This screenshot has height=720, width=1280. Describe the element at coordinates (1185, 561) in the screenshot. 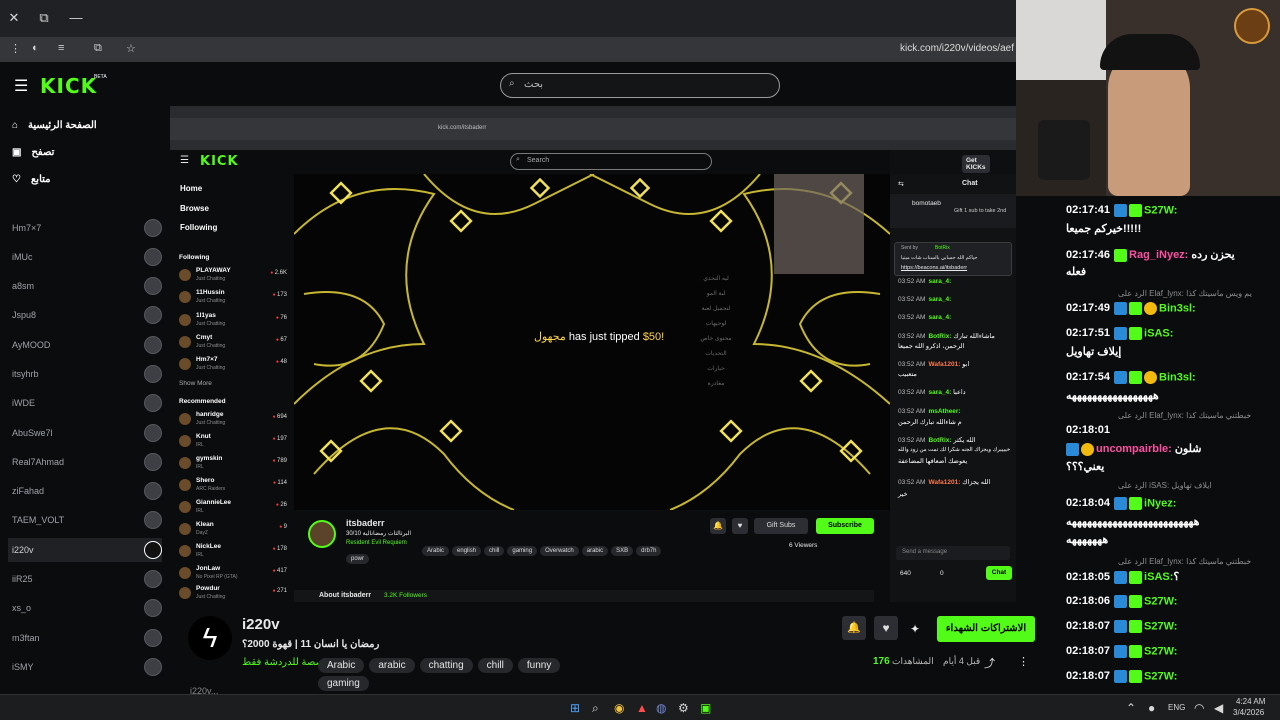

I see `reply-line: الرد على Elaf_lynx: خبطتني ماسيتك كذا` at that location.